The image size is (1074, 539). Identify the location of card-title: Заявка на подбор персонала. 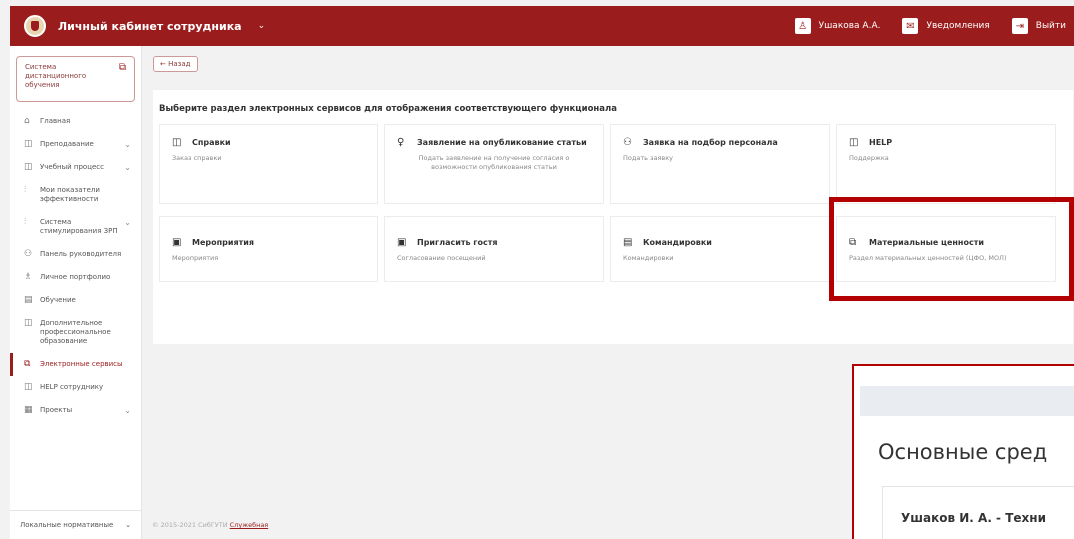
(710, 142).